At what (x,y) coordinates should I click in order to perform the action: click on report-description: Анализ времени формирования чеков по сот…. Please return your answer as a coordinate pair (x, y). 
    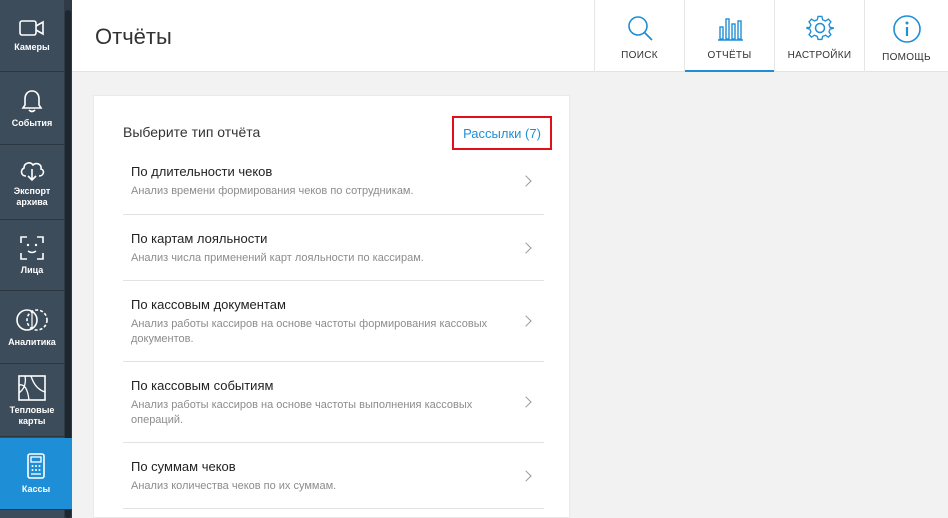
    Looking at the image, I should click on (272, 191).